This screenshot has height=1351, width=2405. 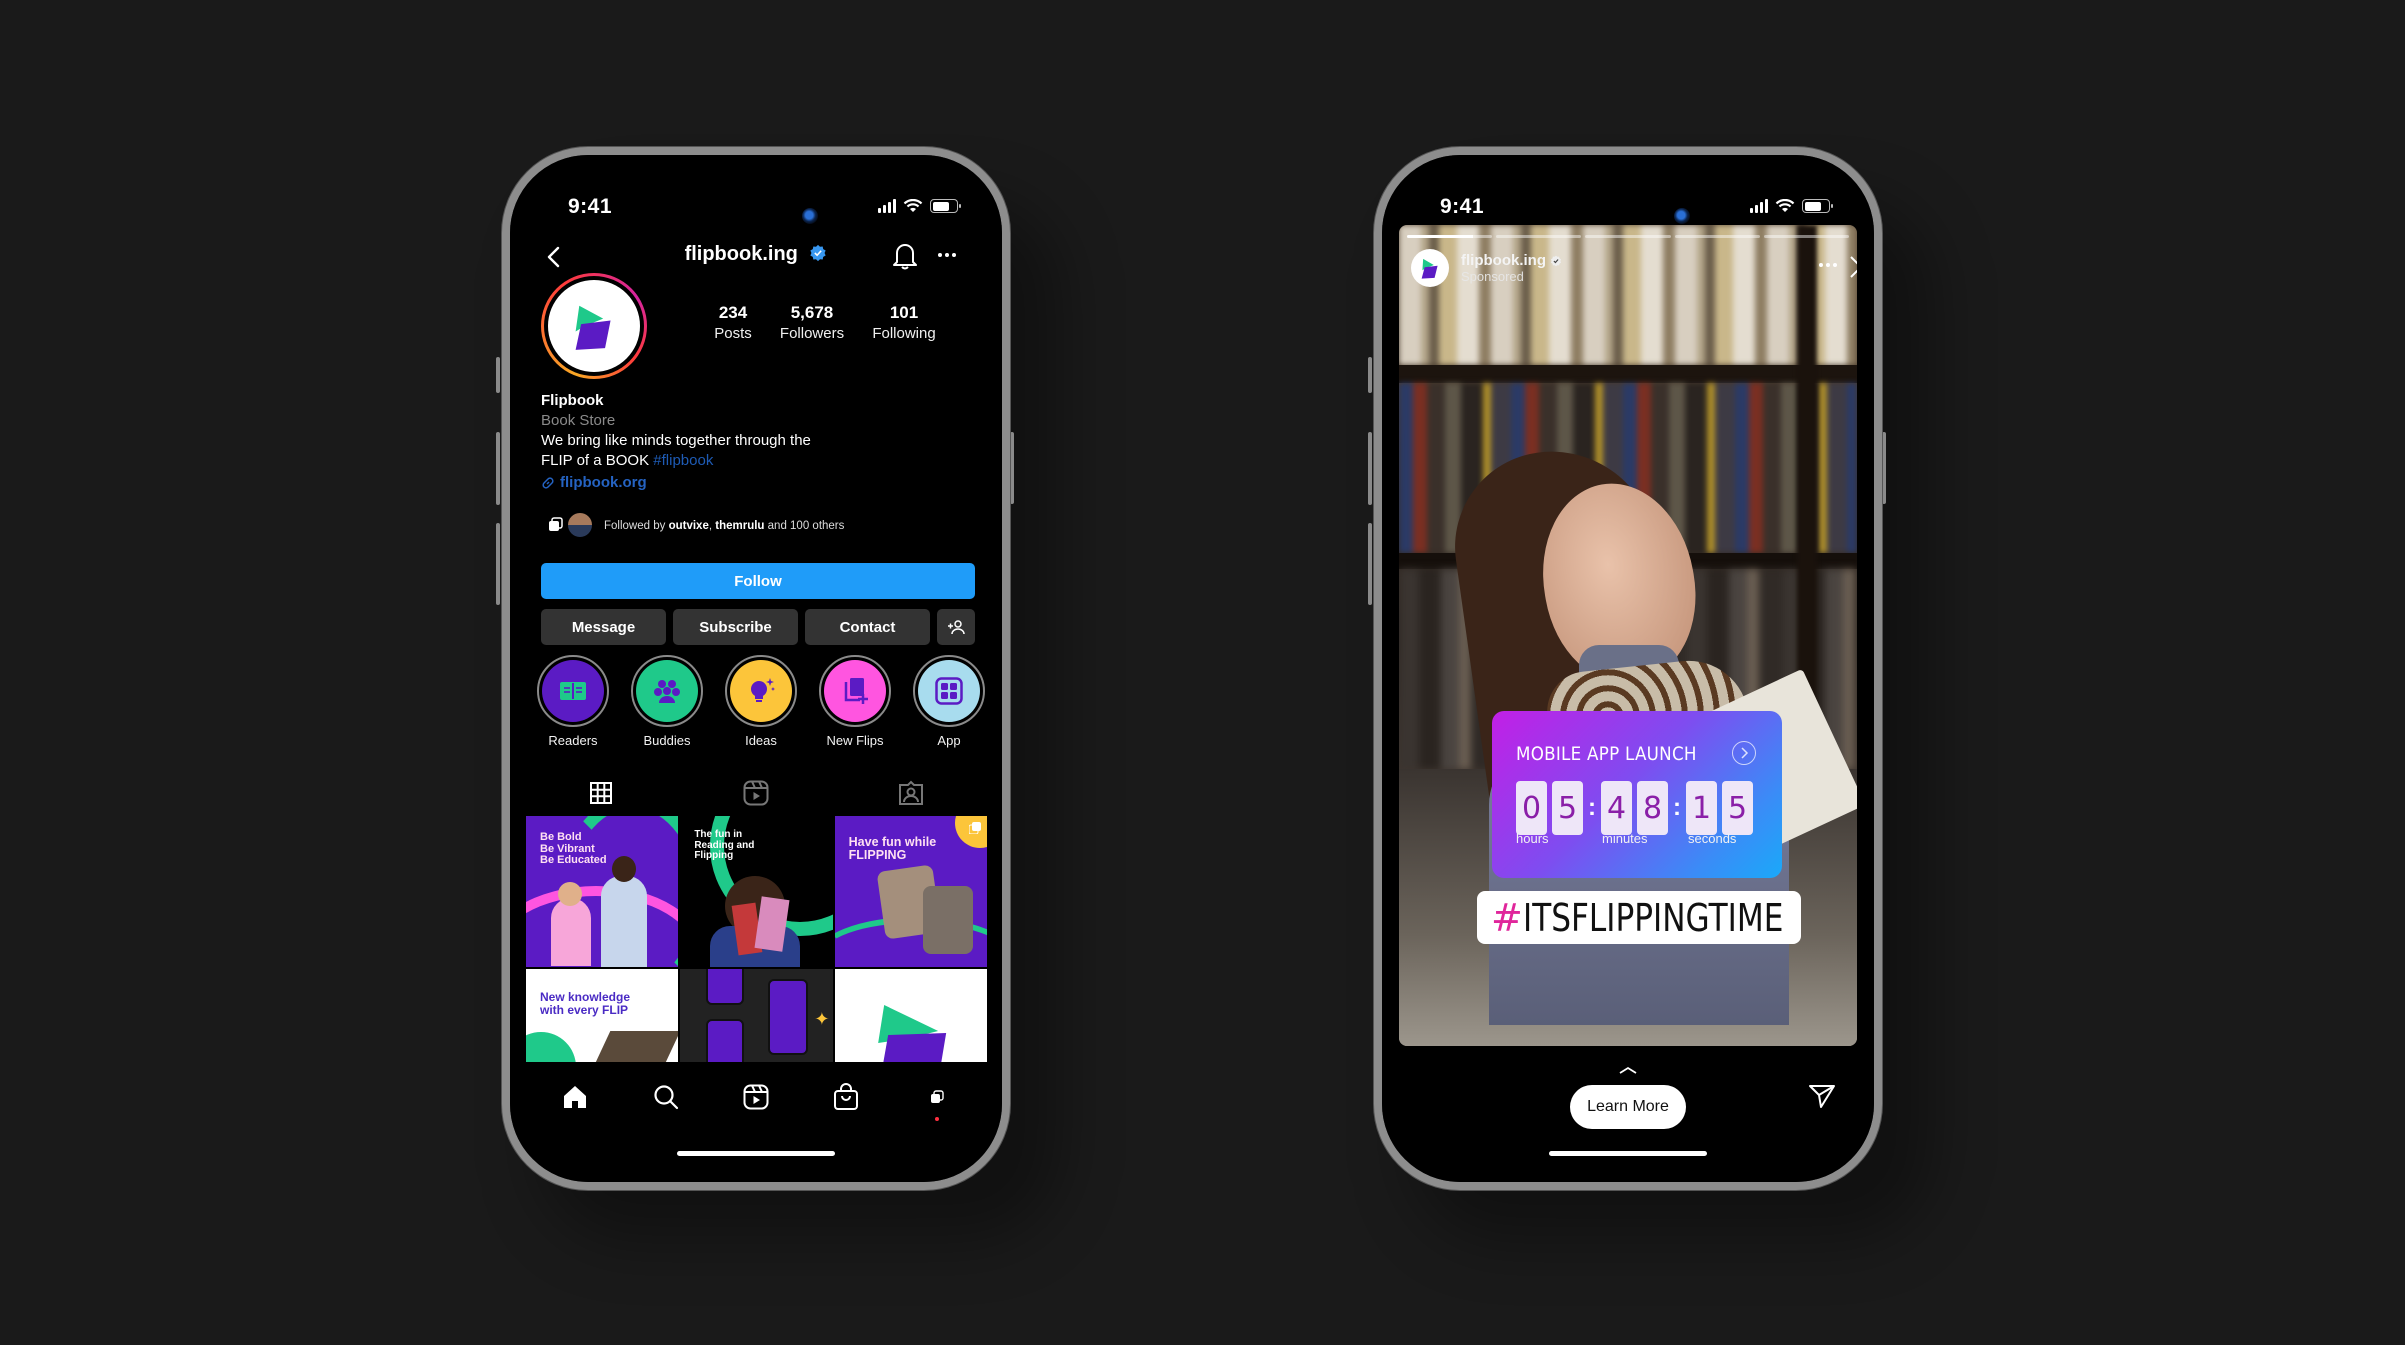 I want to click on tab-tagged, so click(x=911, y=793).